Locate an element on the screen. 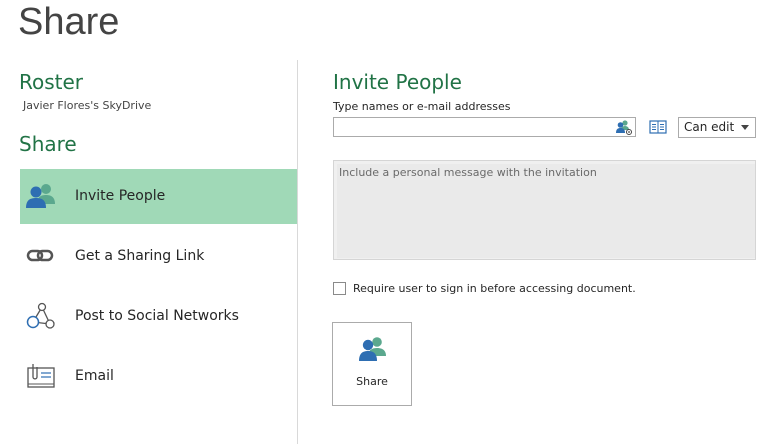 The image size is (768, 444). names-input-box is located at coordinates (484, 128).